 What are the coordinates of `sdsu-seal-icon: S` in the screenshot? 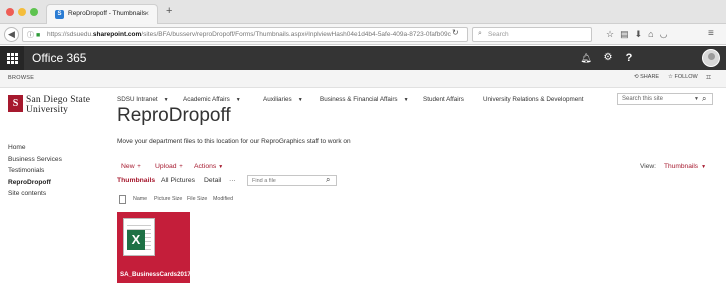 It's located at (15, 103).